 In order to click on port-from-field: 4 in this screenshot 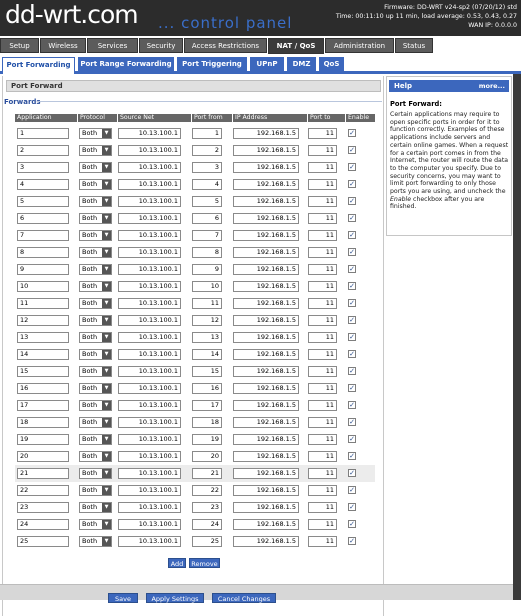, I will do `click(207, 184)`.